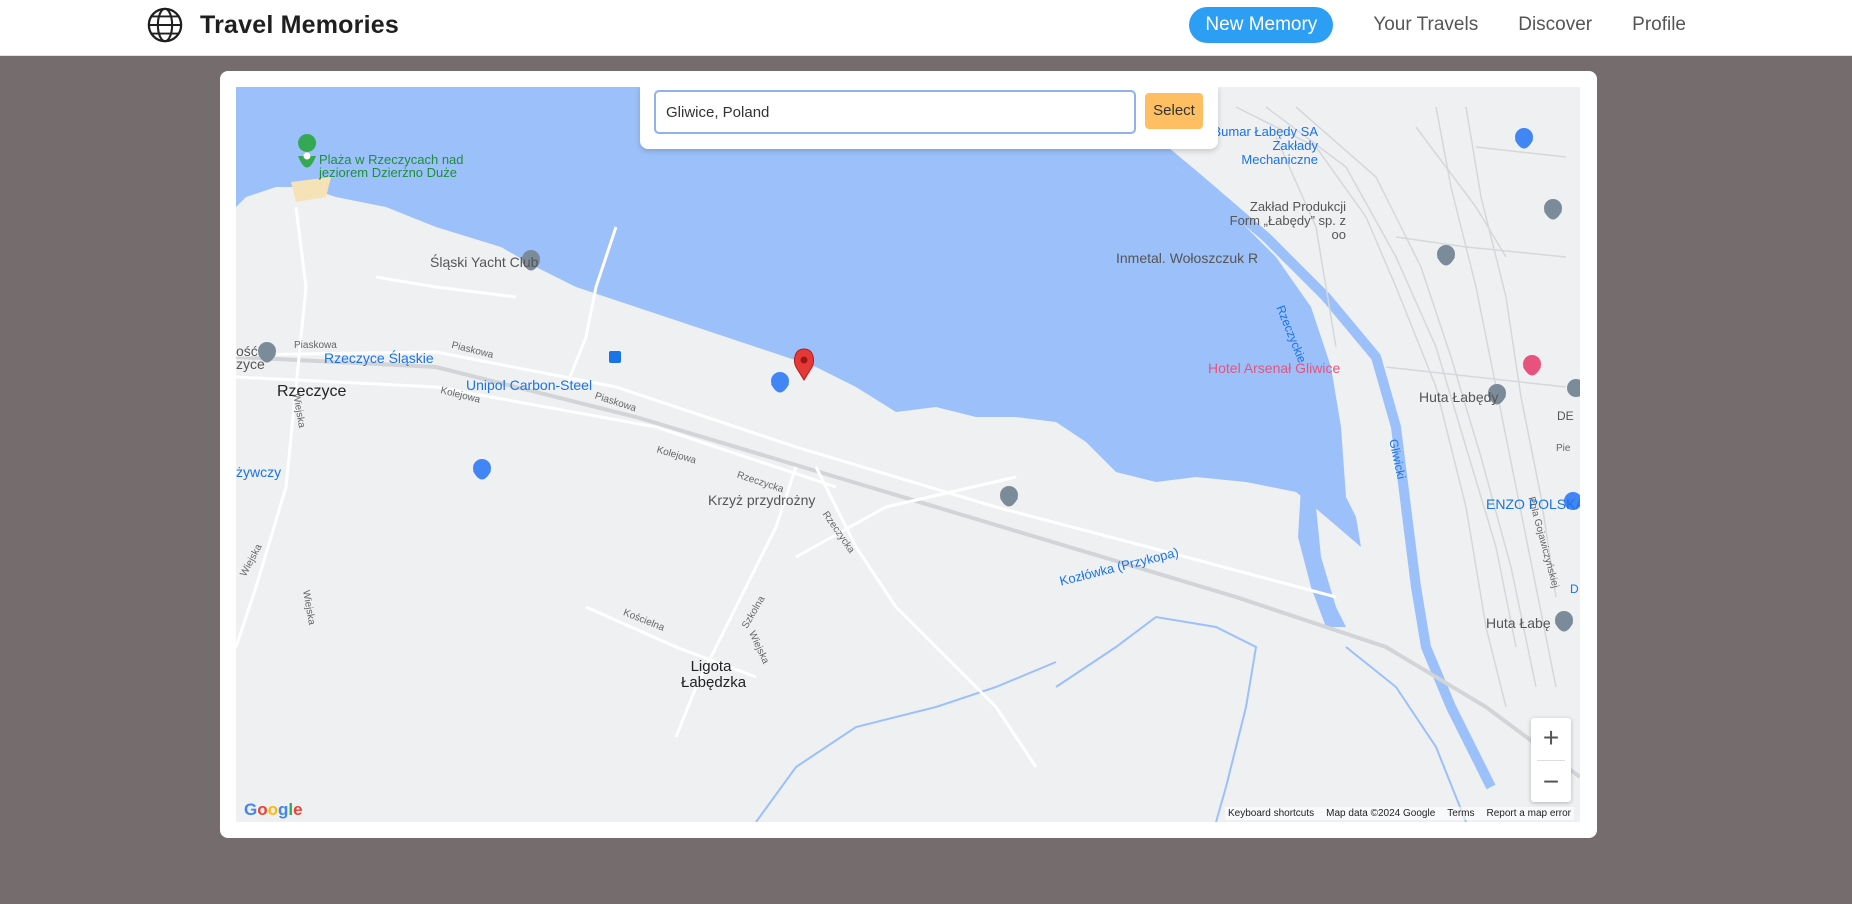  What do you see at coordinates (484, 262) in the screenshot?
I see `map-label-yacht-club: Śląski Yacht Club` at bounding box center [484, 262].